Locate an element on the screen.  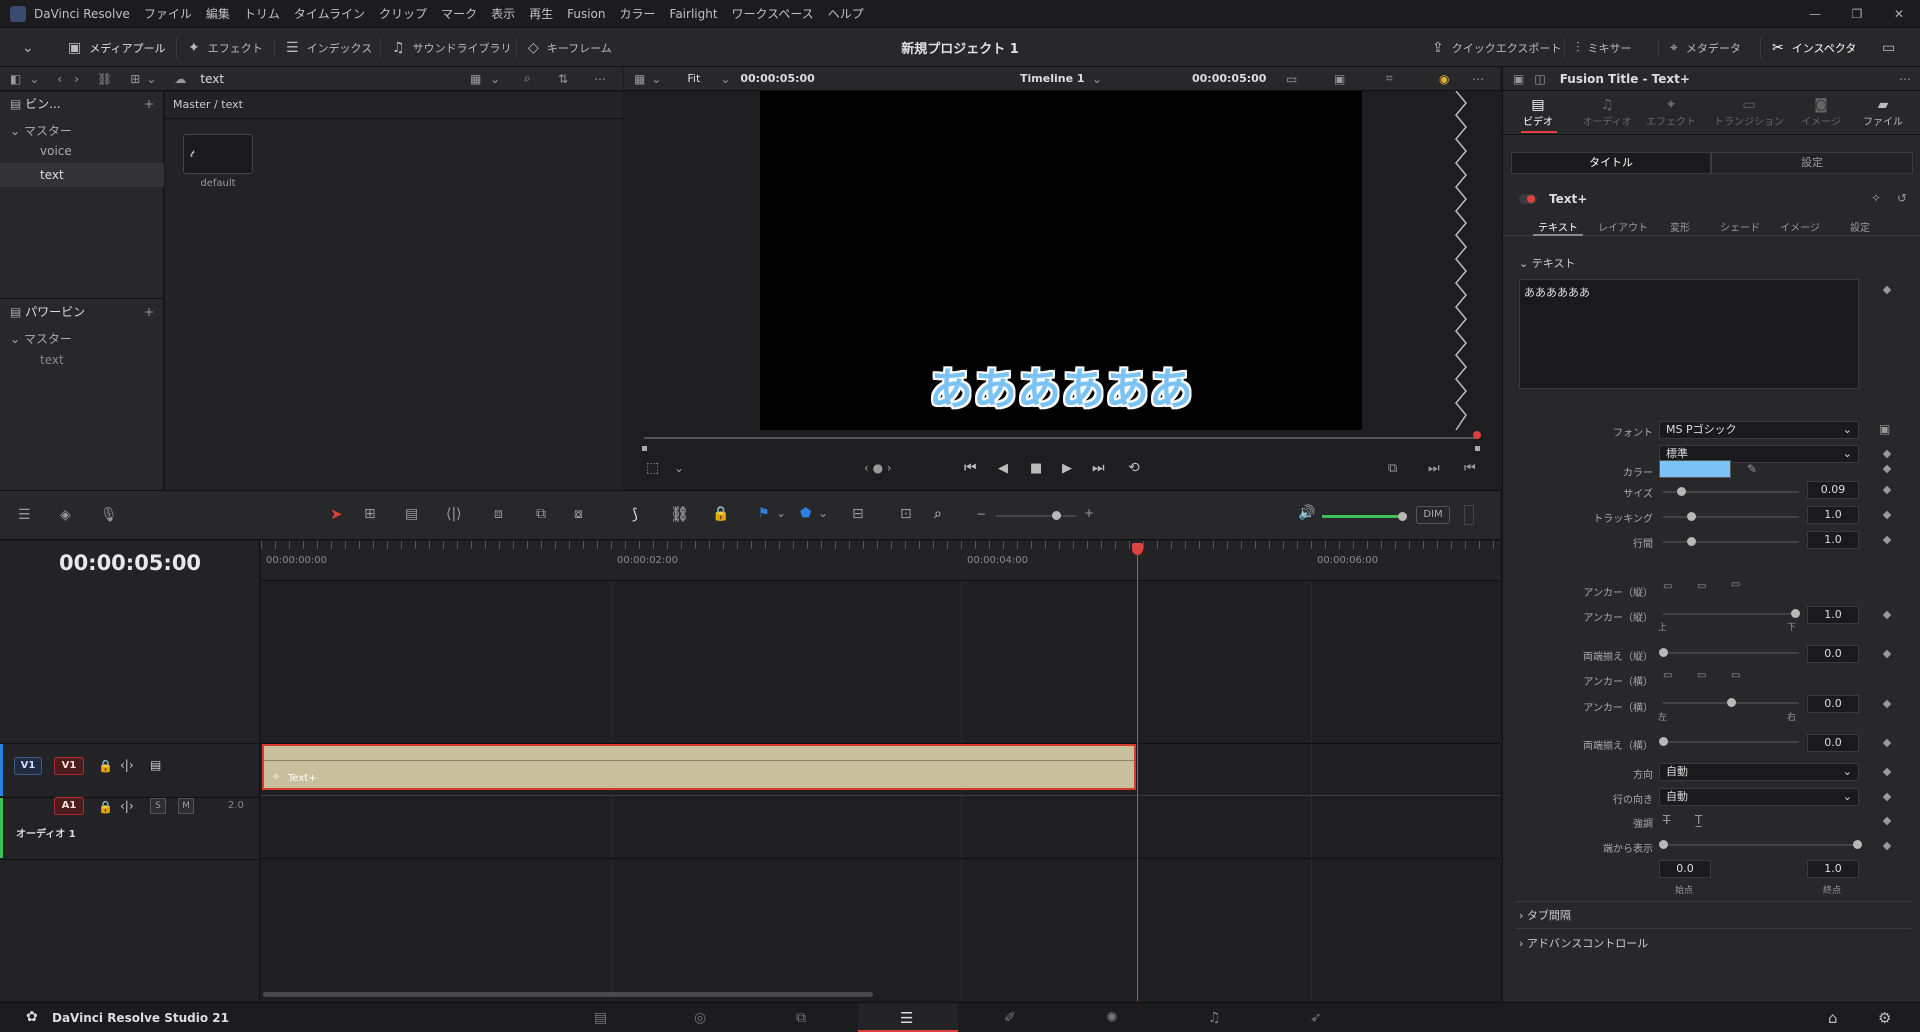
bin-voice: voice is located at coordinates (82, 151).